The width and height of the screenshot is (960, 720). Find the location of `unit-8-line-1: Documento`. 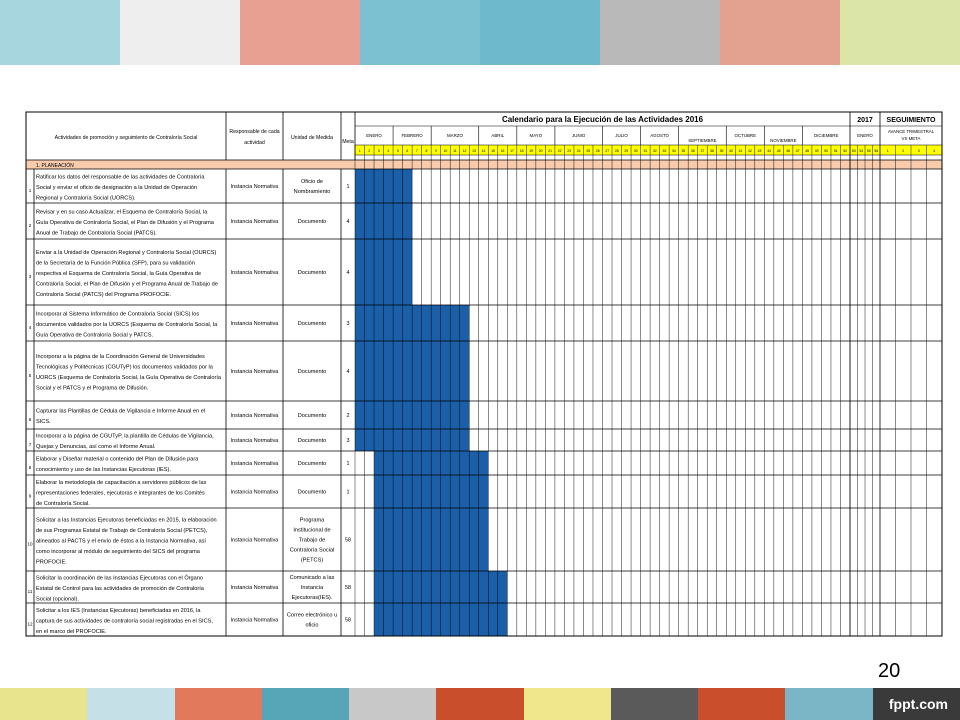

unit-8-line-1: Documento is located at coordinates (312, 464).